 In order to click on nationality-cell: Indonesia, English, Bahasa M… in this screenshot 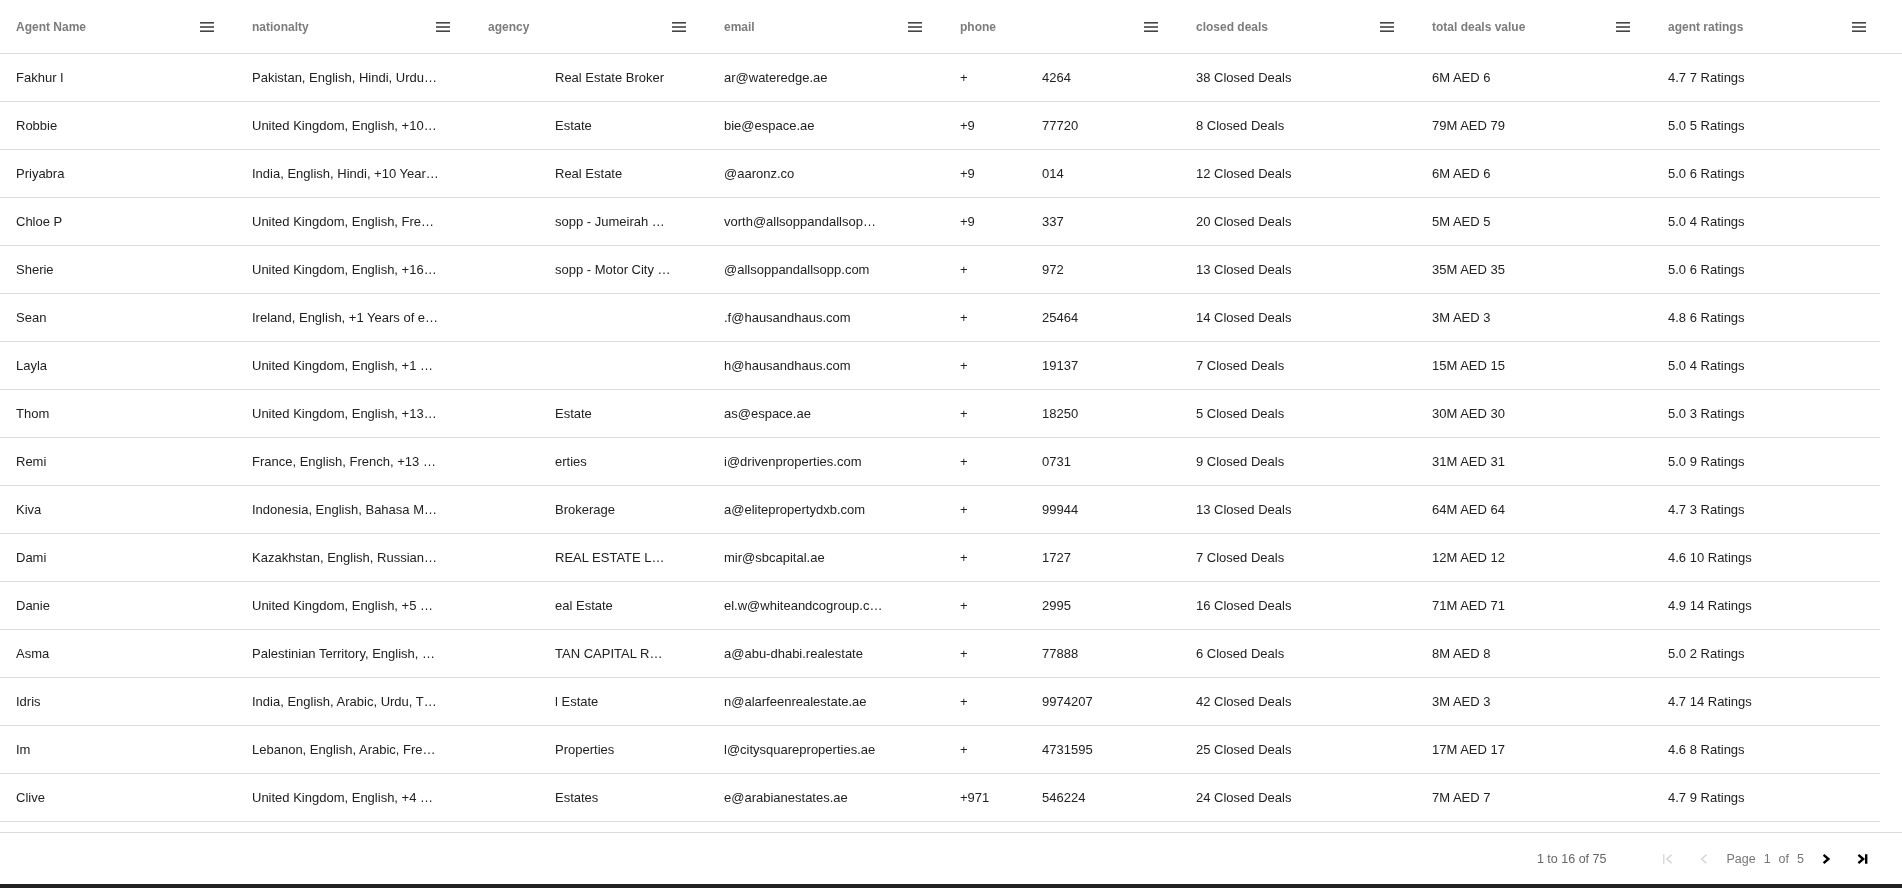, I will do `click(344, 509)`.